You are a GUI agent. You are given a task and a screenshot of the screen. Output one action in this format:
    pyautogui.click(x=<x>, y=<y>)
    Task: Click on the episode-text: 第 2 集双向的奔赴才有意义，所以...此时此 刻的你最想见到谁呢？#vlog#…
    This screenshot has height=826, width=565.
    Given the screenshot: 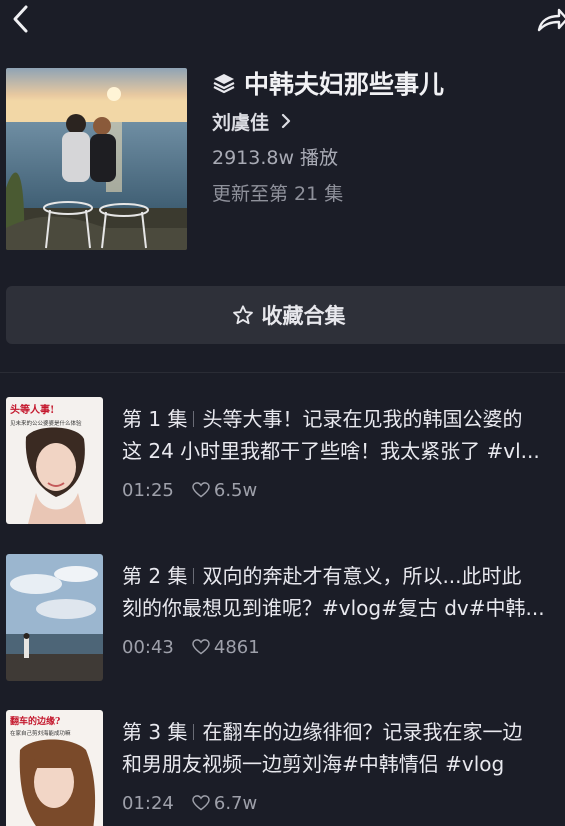 What is the action you would take?
    pyautogui.click(x=343, y=610)
    